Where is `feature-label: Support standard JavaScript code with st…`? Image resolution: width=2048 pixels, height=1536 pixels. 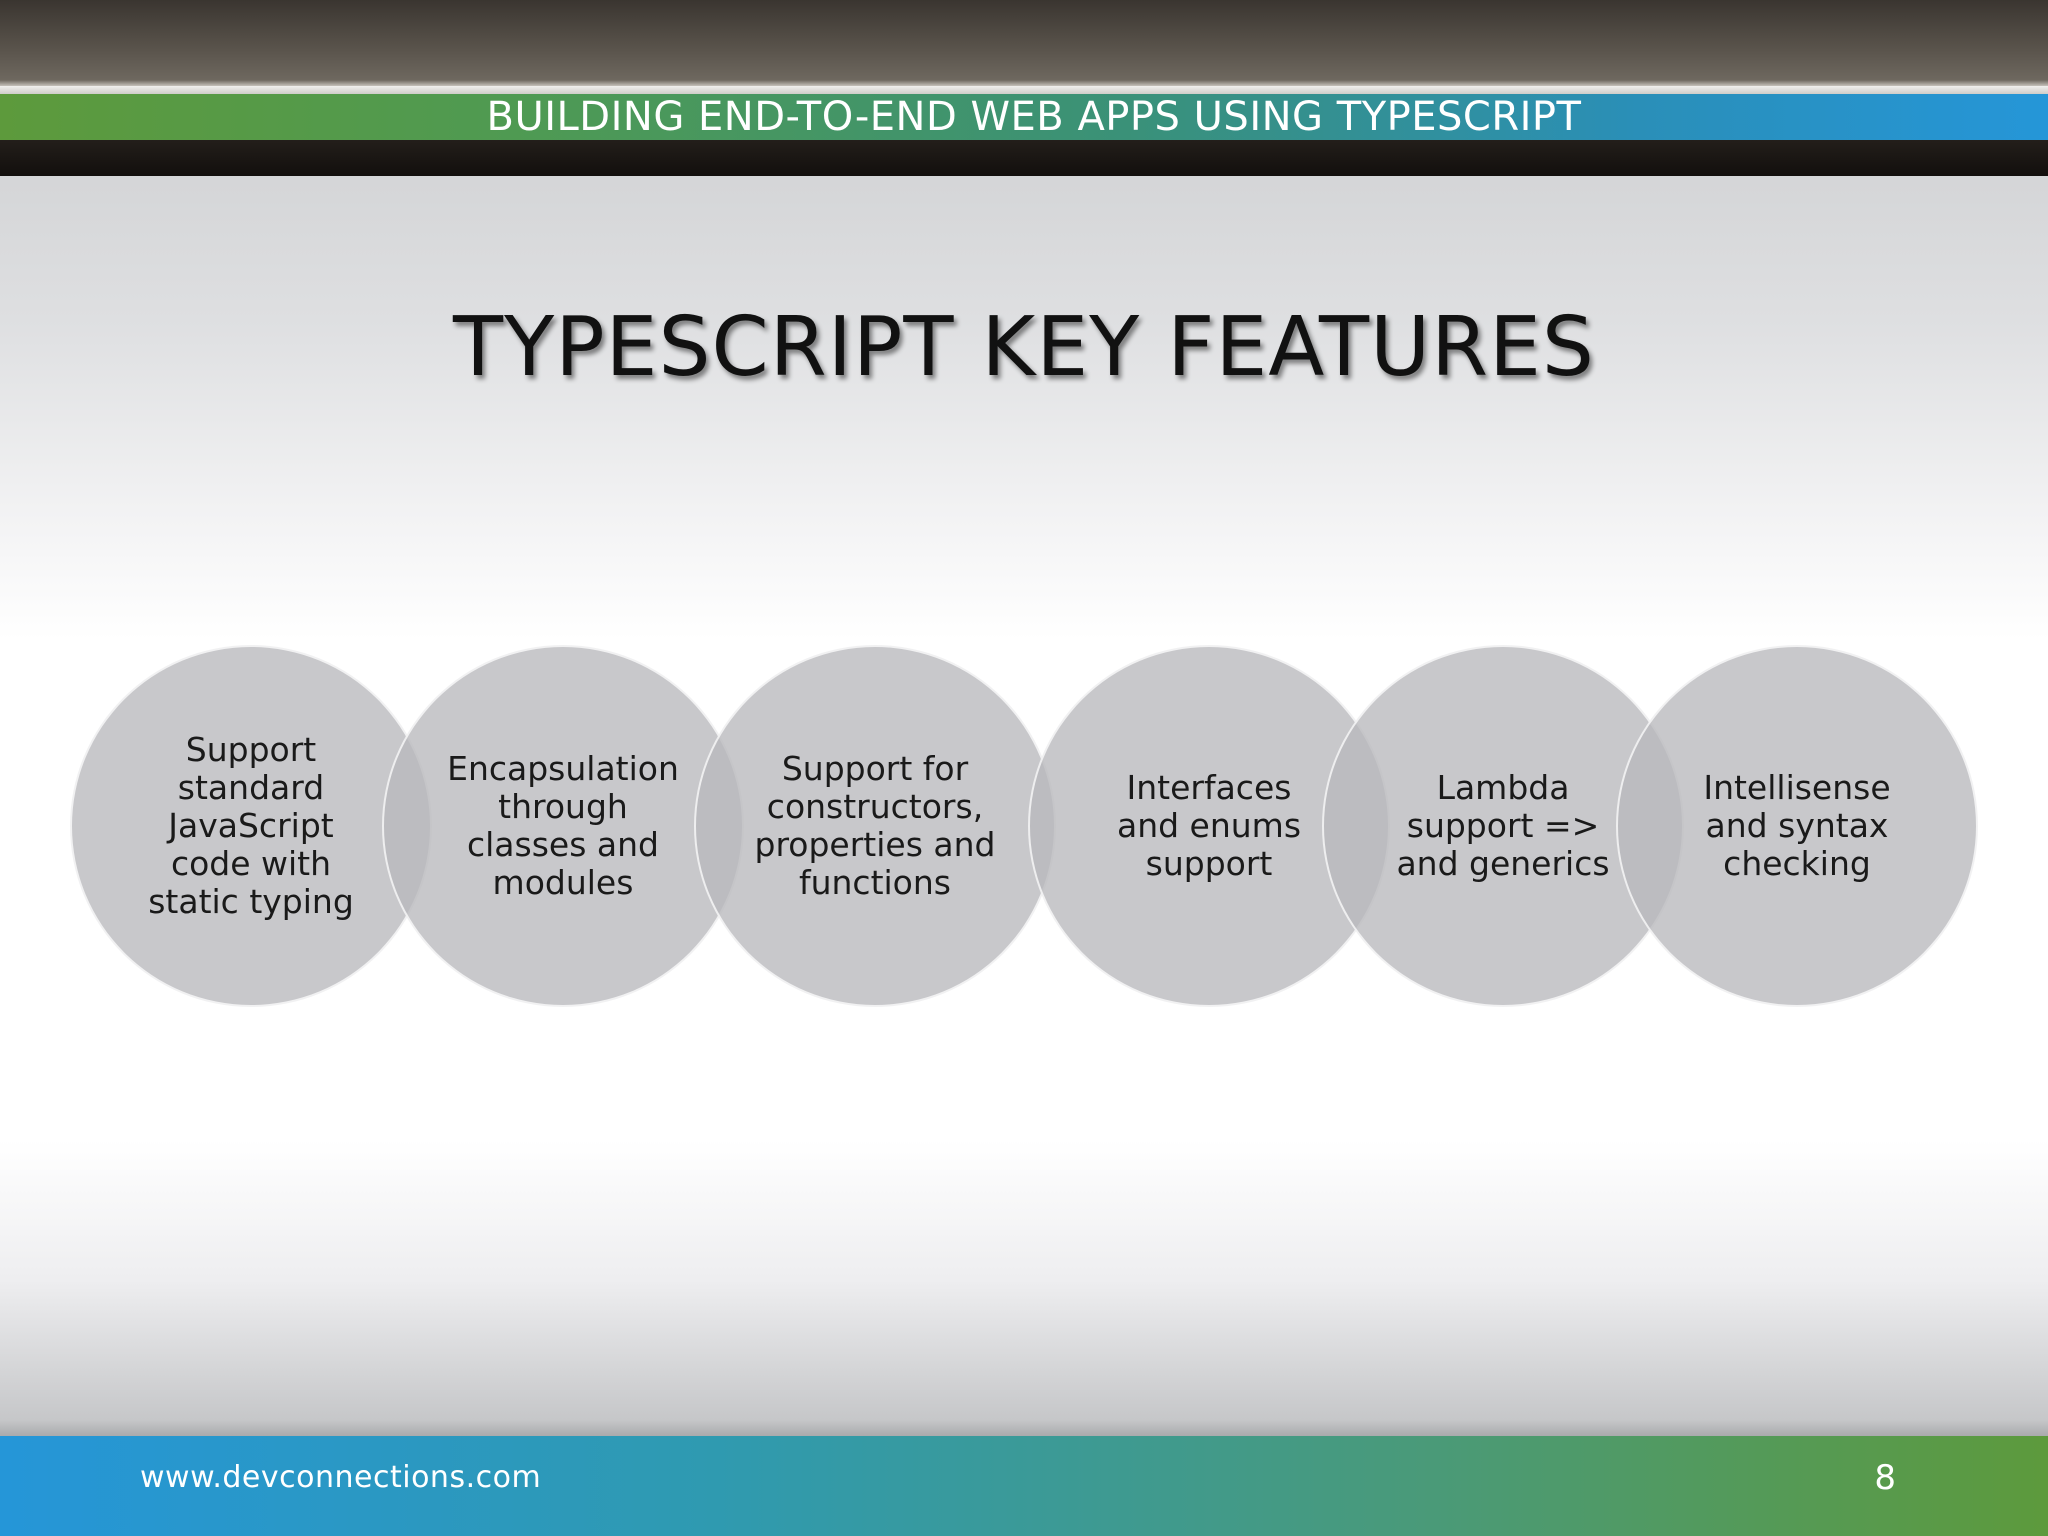 feature-label: Support standard JavaScript code with st… is located at coordinates (251, 825).